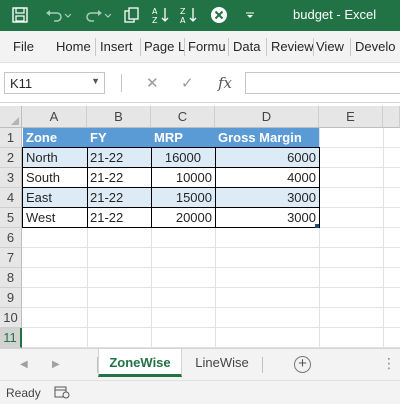 The image size is (400, 404). I want to click on table-header-mrp: MRP, so click(183, 138).